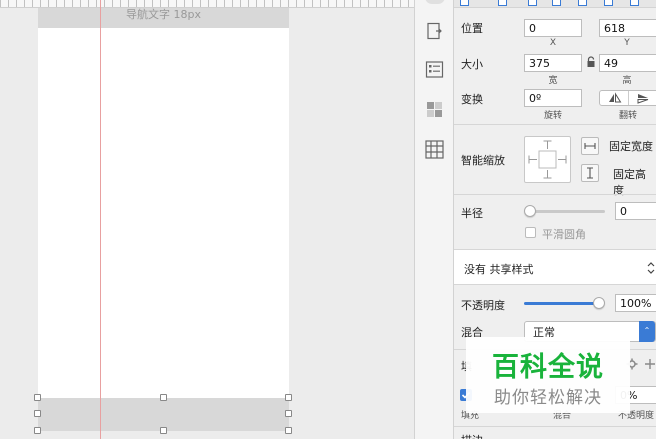 This screenshot has width=656, height=439. What do you see at coordinates (163, 397) in the screenshot?
I see `selection-handle-top-center` at bounding box center [163, 397].